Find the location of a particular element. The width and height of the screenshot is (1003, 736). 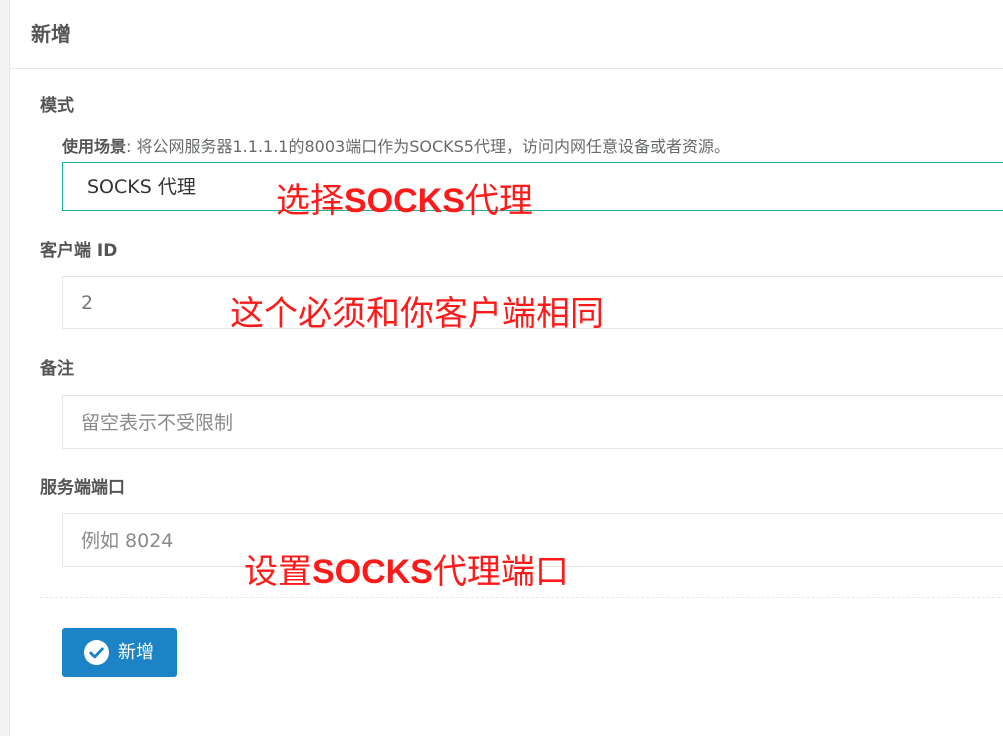

usage-hint-label: 使用场景 is located at coordinates (94, 146).